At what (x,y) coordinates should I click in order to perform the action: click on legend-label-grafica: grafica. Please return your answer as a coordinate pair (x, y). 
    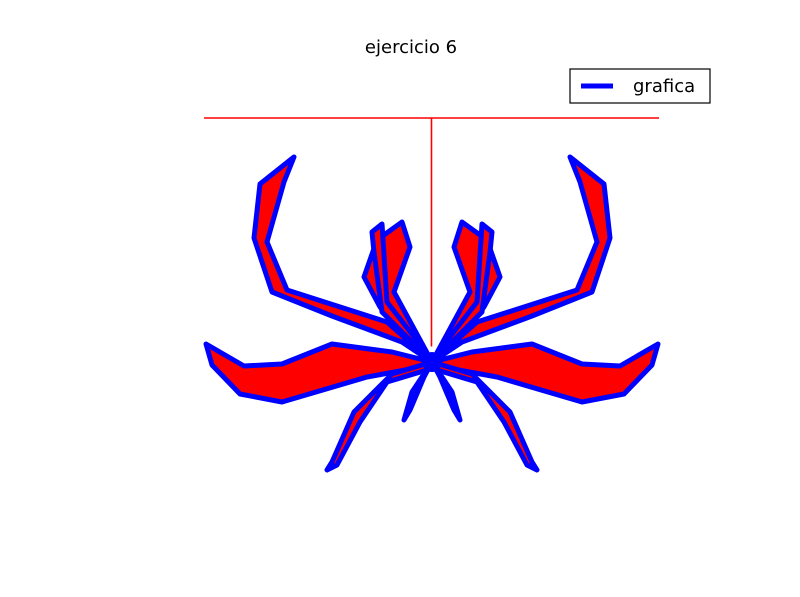
    Looking at the image, I should click on (664, 86).